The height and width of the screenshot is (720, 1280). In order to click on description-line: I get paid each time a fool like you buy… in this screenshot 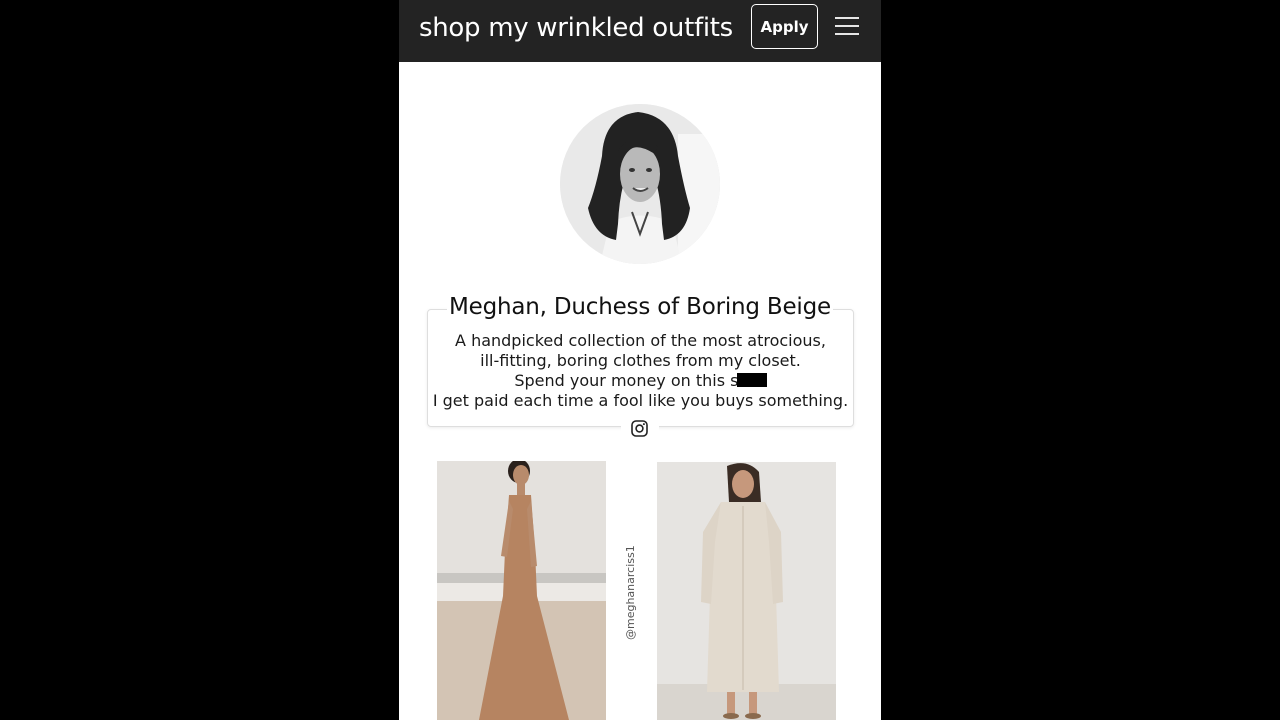, I will do `click(640, 400)`.